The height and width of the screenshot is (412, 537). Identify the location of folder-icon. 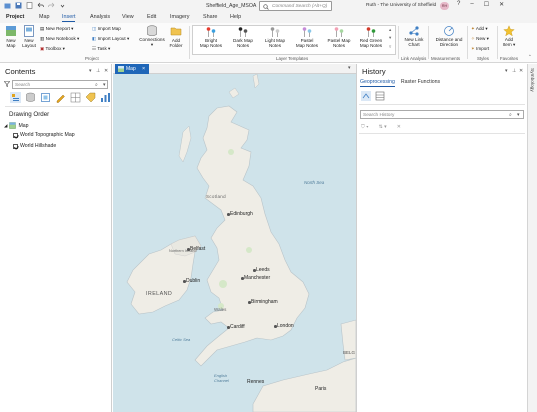
(176, 31).